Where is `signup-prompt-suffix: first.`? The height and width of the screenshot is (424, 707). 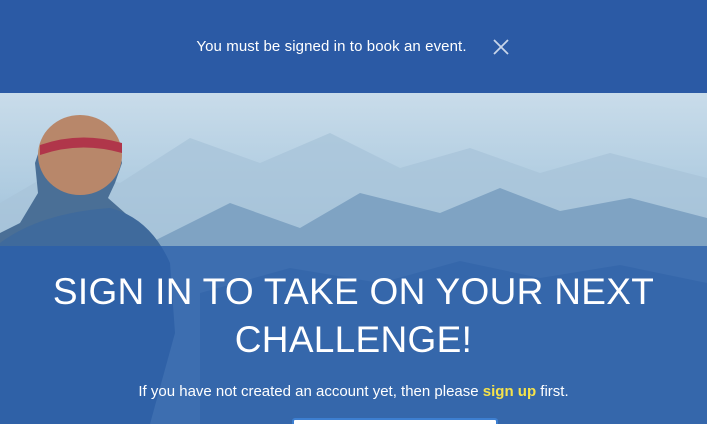
signup-prompt-suffix: first. is located at coordinates (554, 391).